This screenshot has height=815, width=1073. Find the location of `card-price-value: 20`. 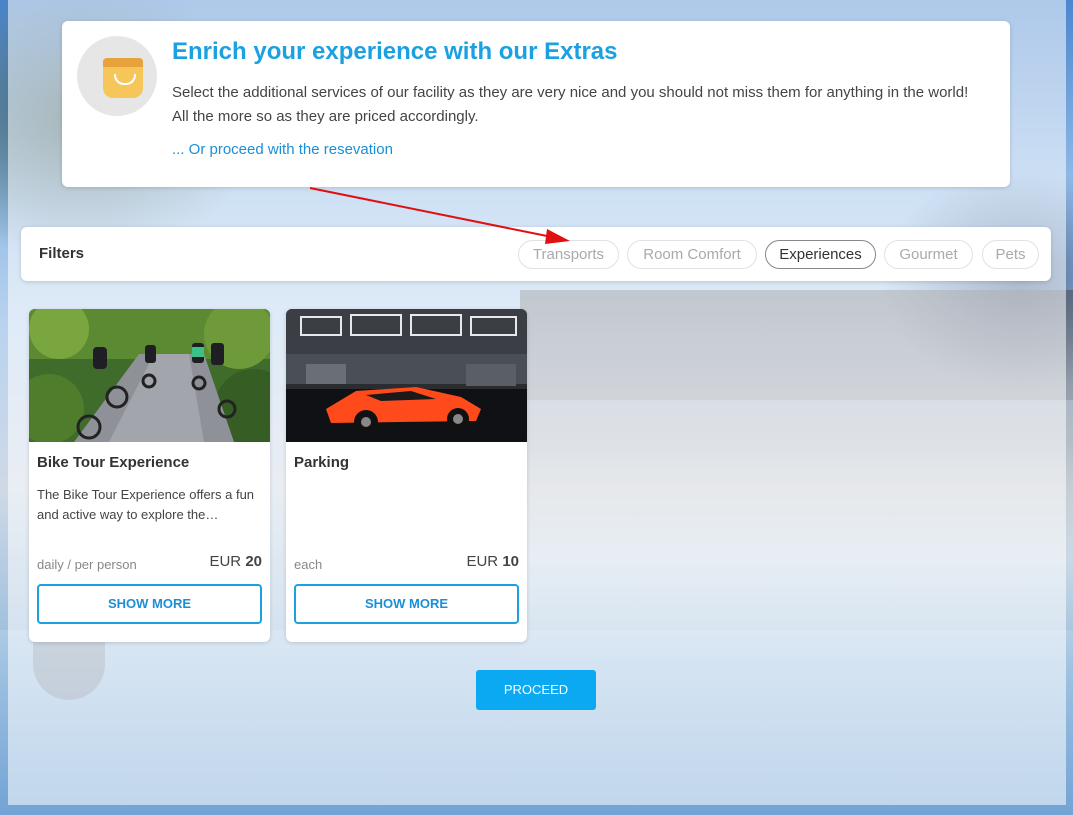

card-price-value: 20 is located at coordinates (253, 561).